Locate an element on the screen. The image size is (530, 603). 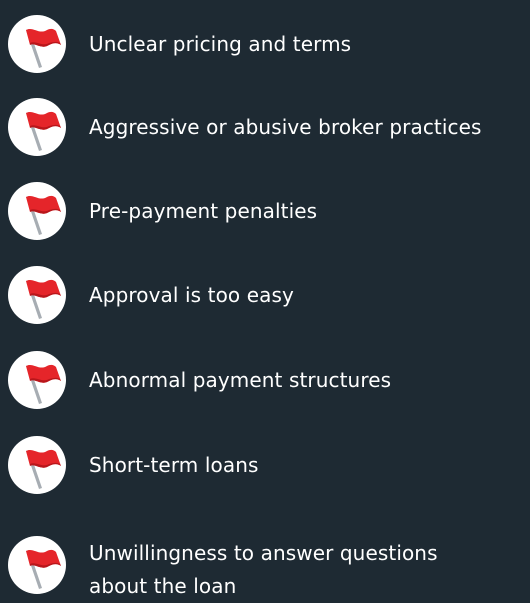
list-item-label: Abnormal payment structures is located at coordinates (240, 380).